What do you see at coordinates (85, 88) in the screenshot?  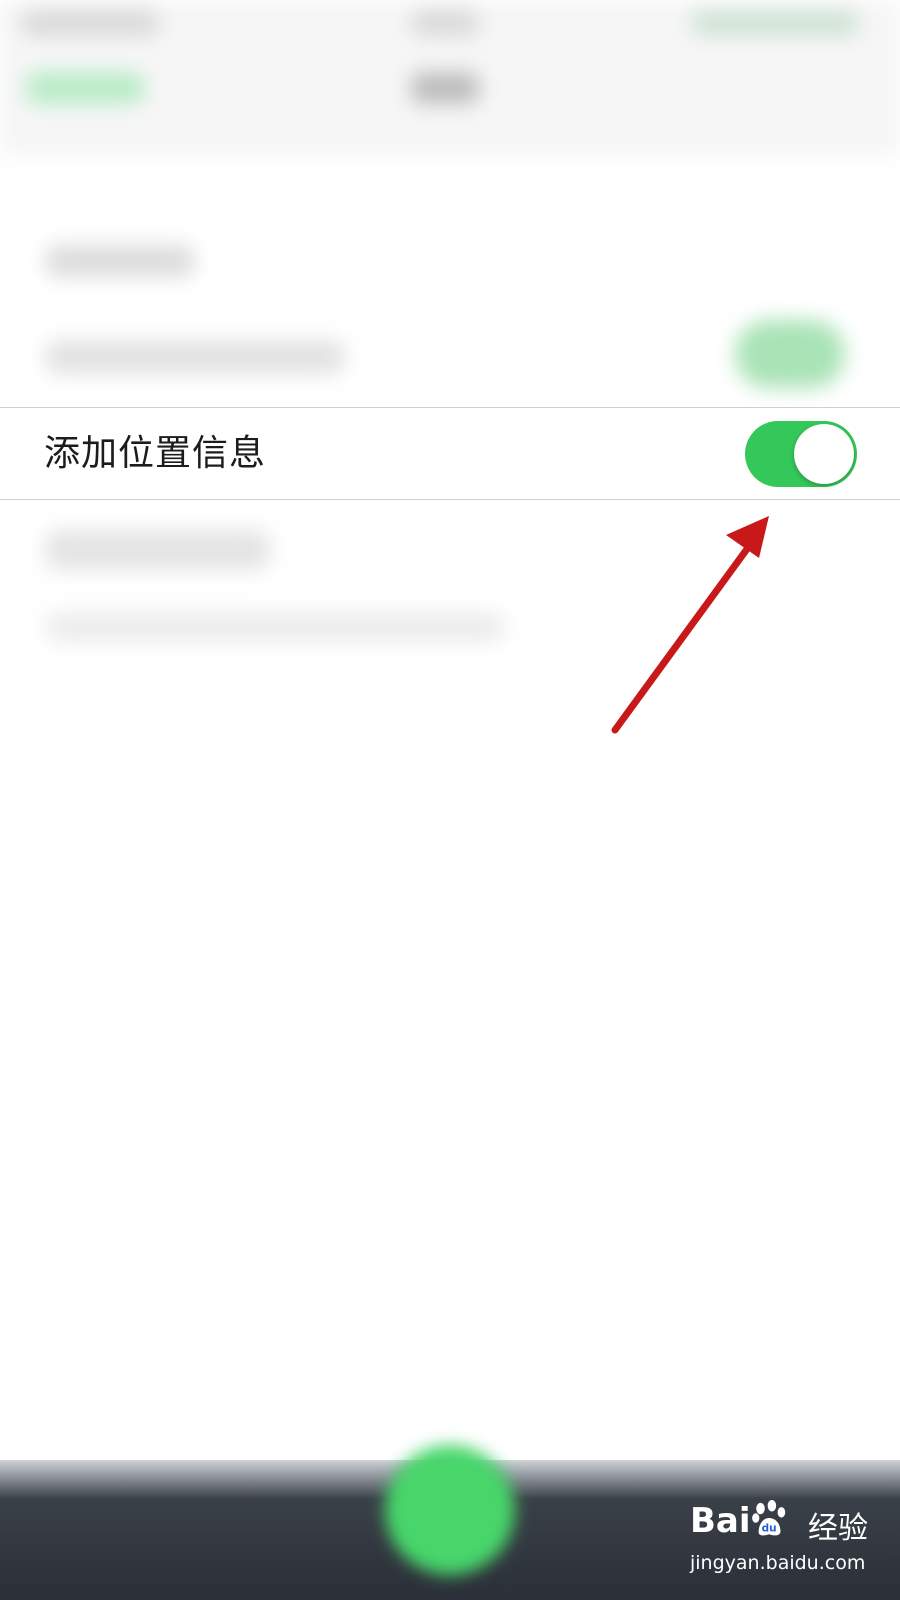 I see `nav-blur-back` at bounding box center [85, 88].